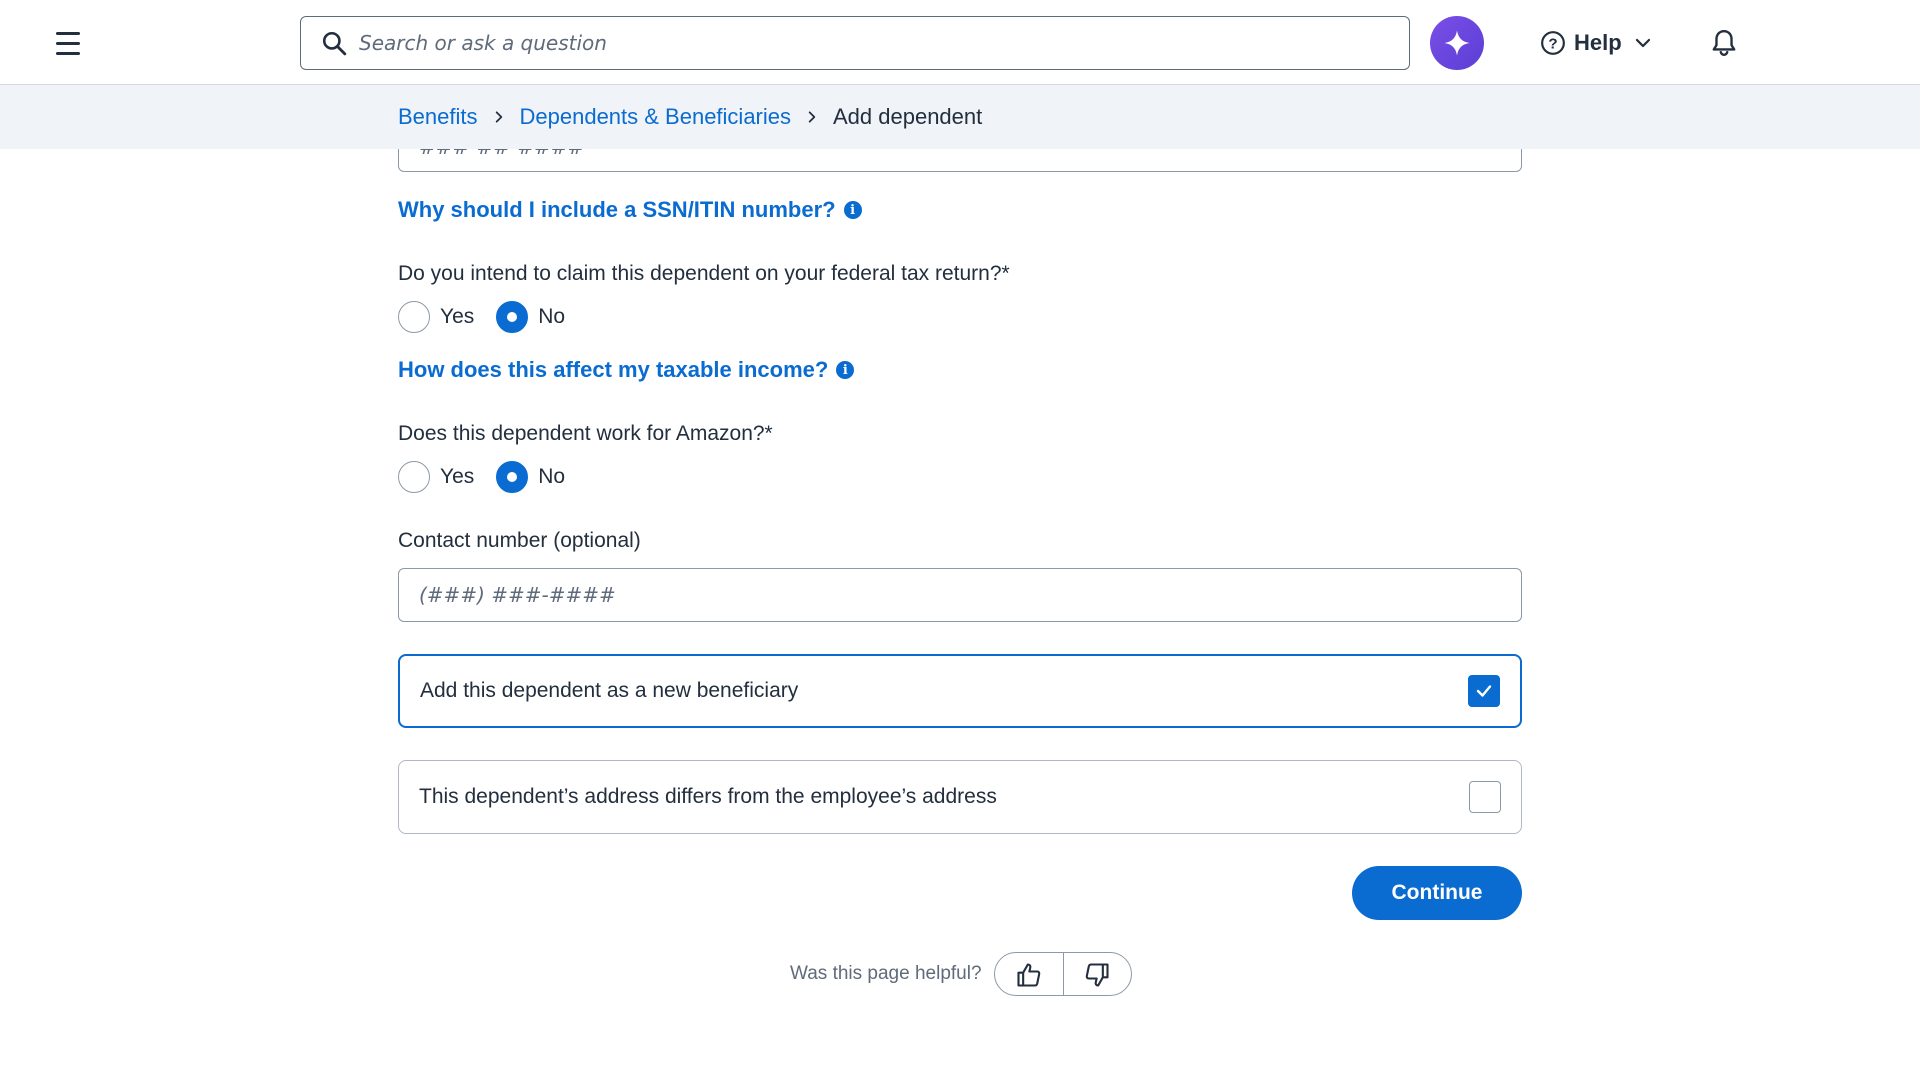 The width and height of the screenshot is (1920, 1080). I want to click on beneficiary-option: Add this dependent as a new beneficiary, so click(960, 691).